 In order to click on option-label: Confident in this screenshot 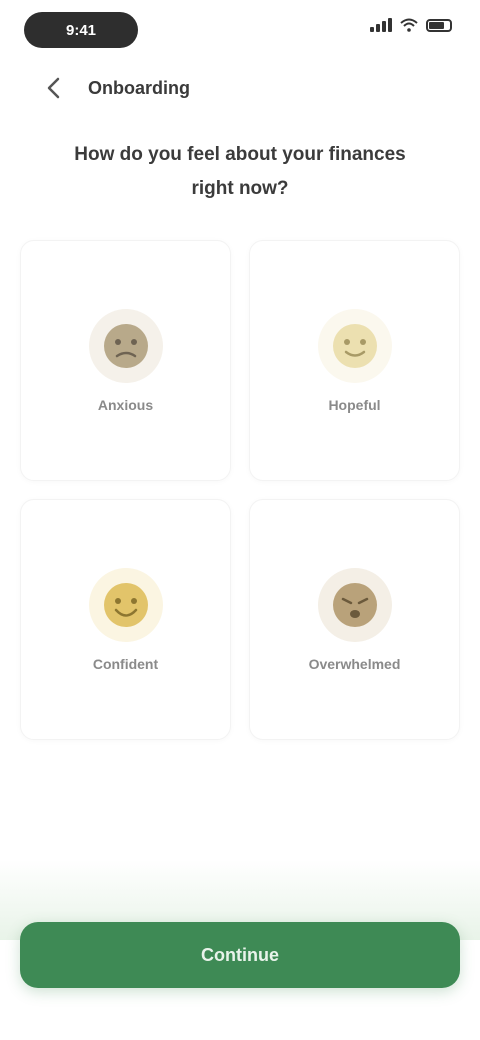, I will do `click(125, 663)`.